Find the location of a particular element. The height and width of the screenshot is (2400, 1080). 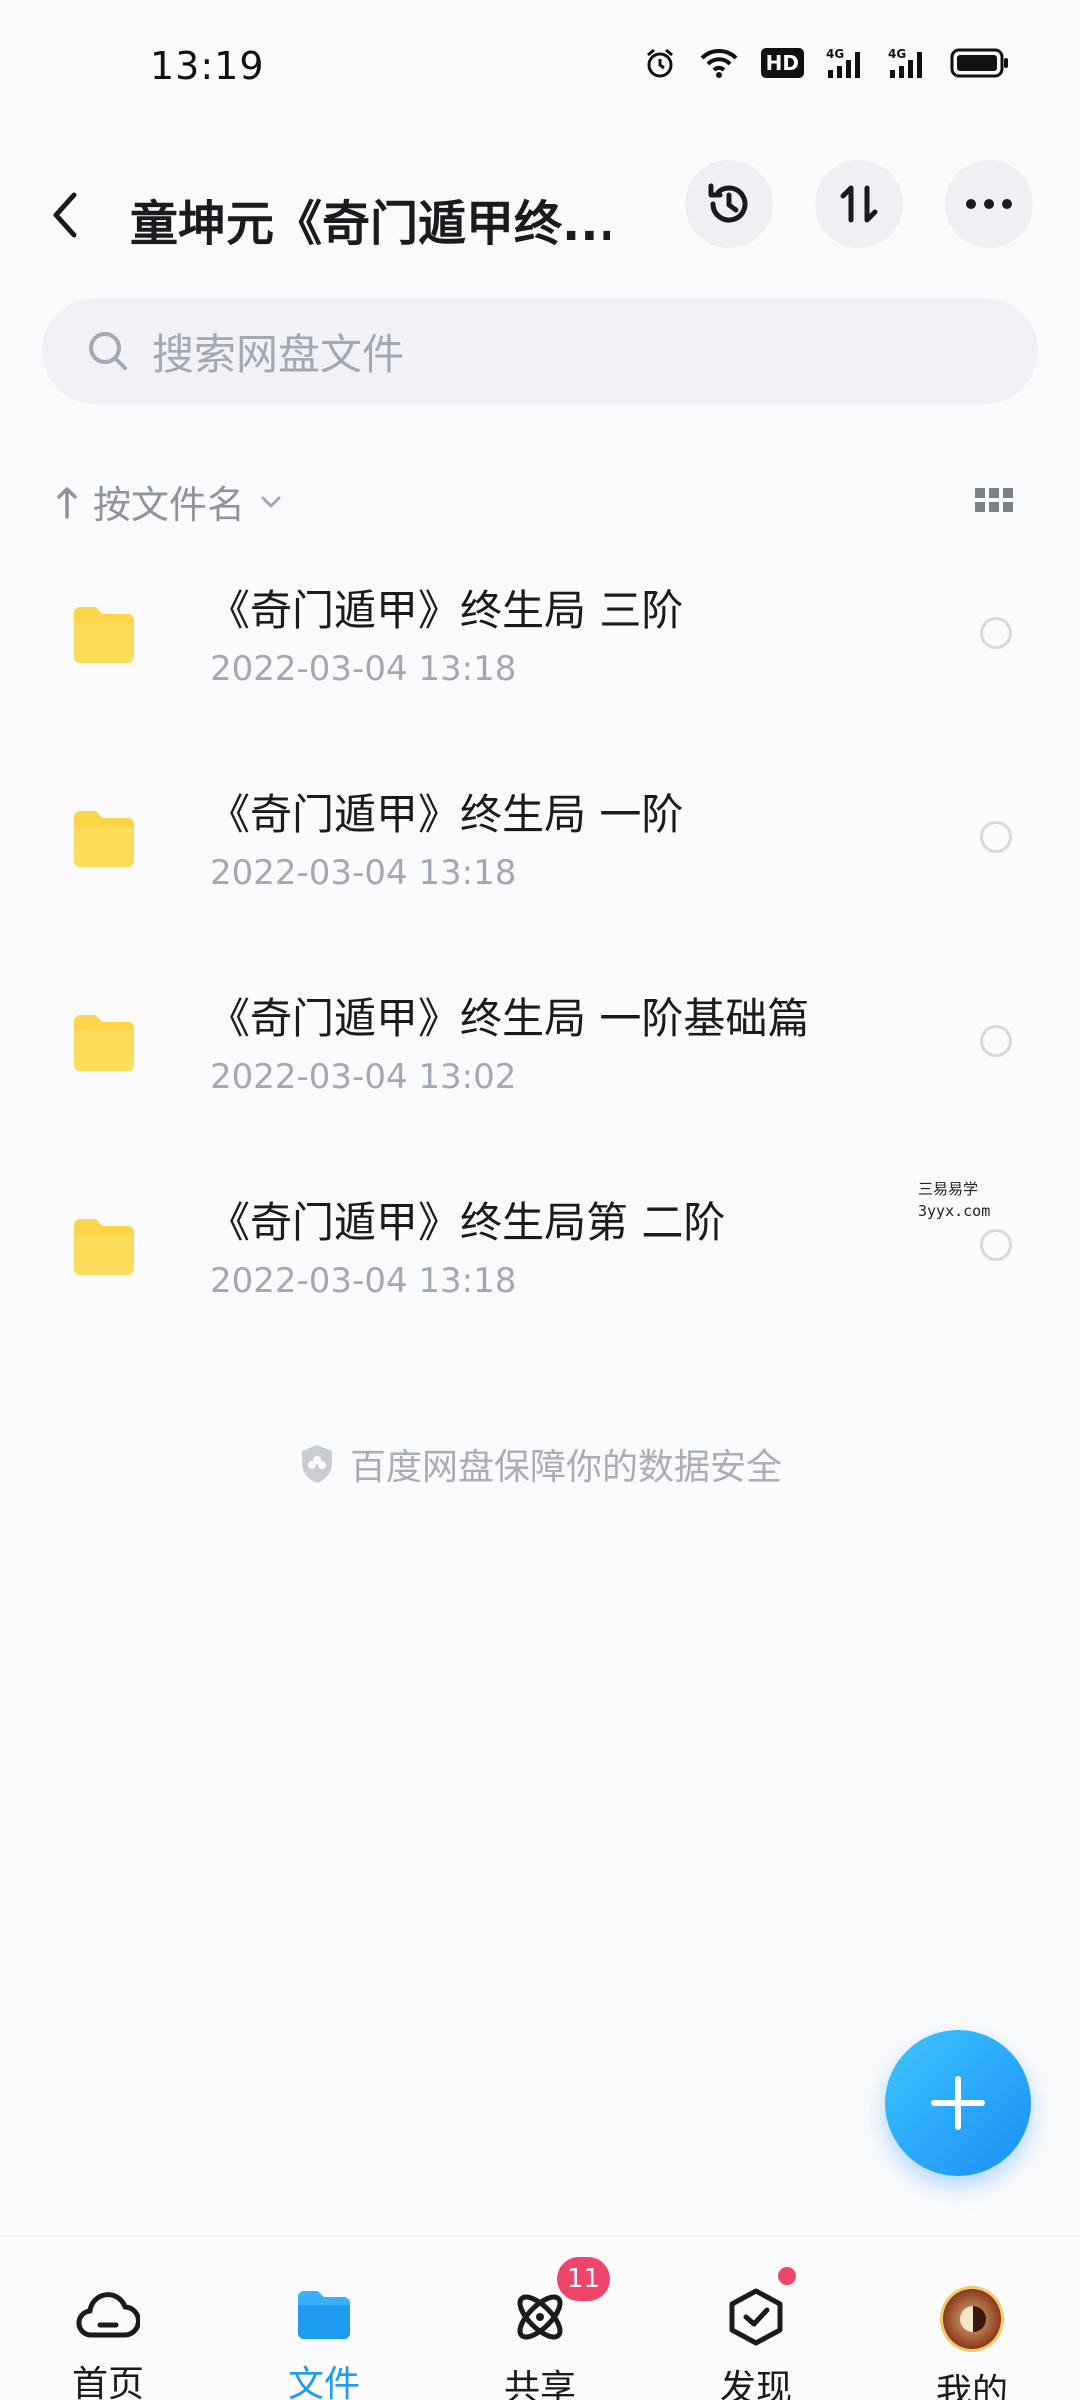

back-button is located at coordinates (75, 215).